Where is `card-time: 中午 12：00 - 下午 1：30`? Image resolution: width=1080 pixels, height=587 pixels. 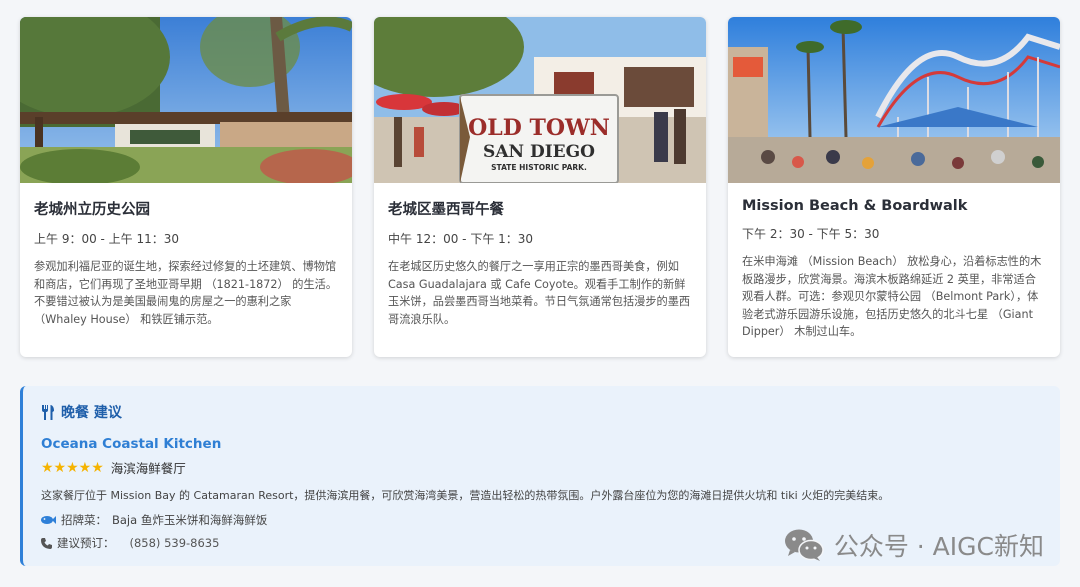 card-time: 中午 12：00 - 下午 1：30 is located at coordinates (461, 239).